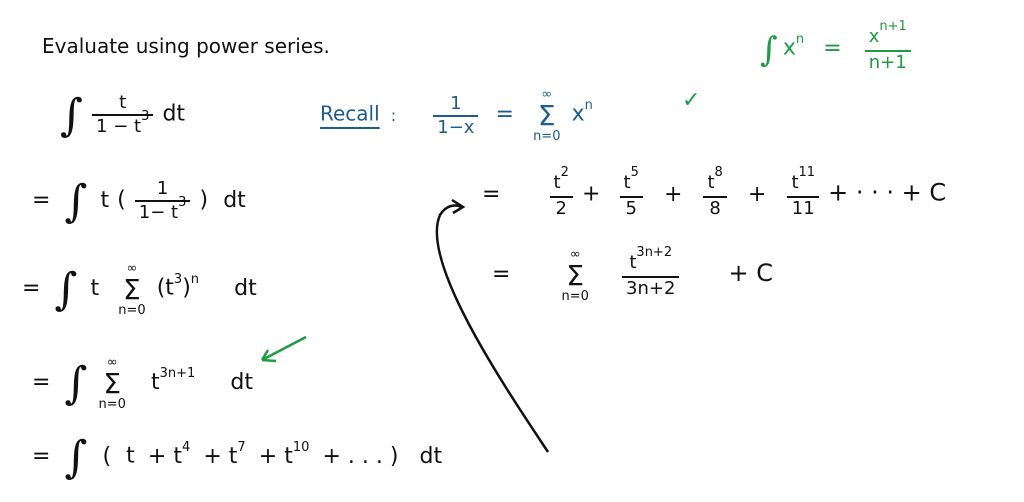  Describe the element at coordinates (350, 113) in the screenshot. I see `recall-label: Recall` at that location.